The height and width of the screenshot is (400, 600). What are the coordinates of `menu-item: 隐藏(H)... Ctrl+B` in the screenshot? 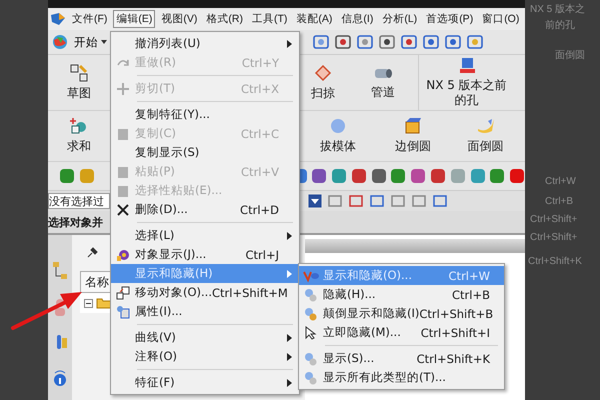 It's located at (401, 294).